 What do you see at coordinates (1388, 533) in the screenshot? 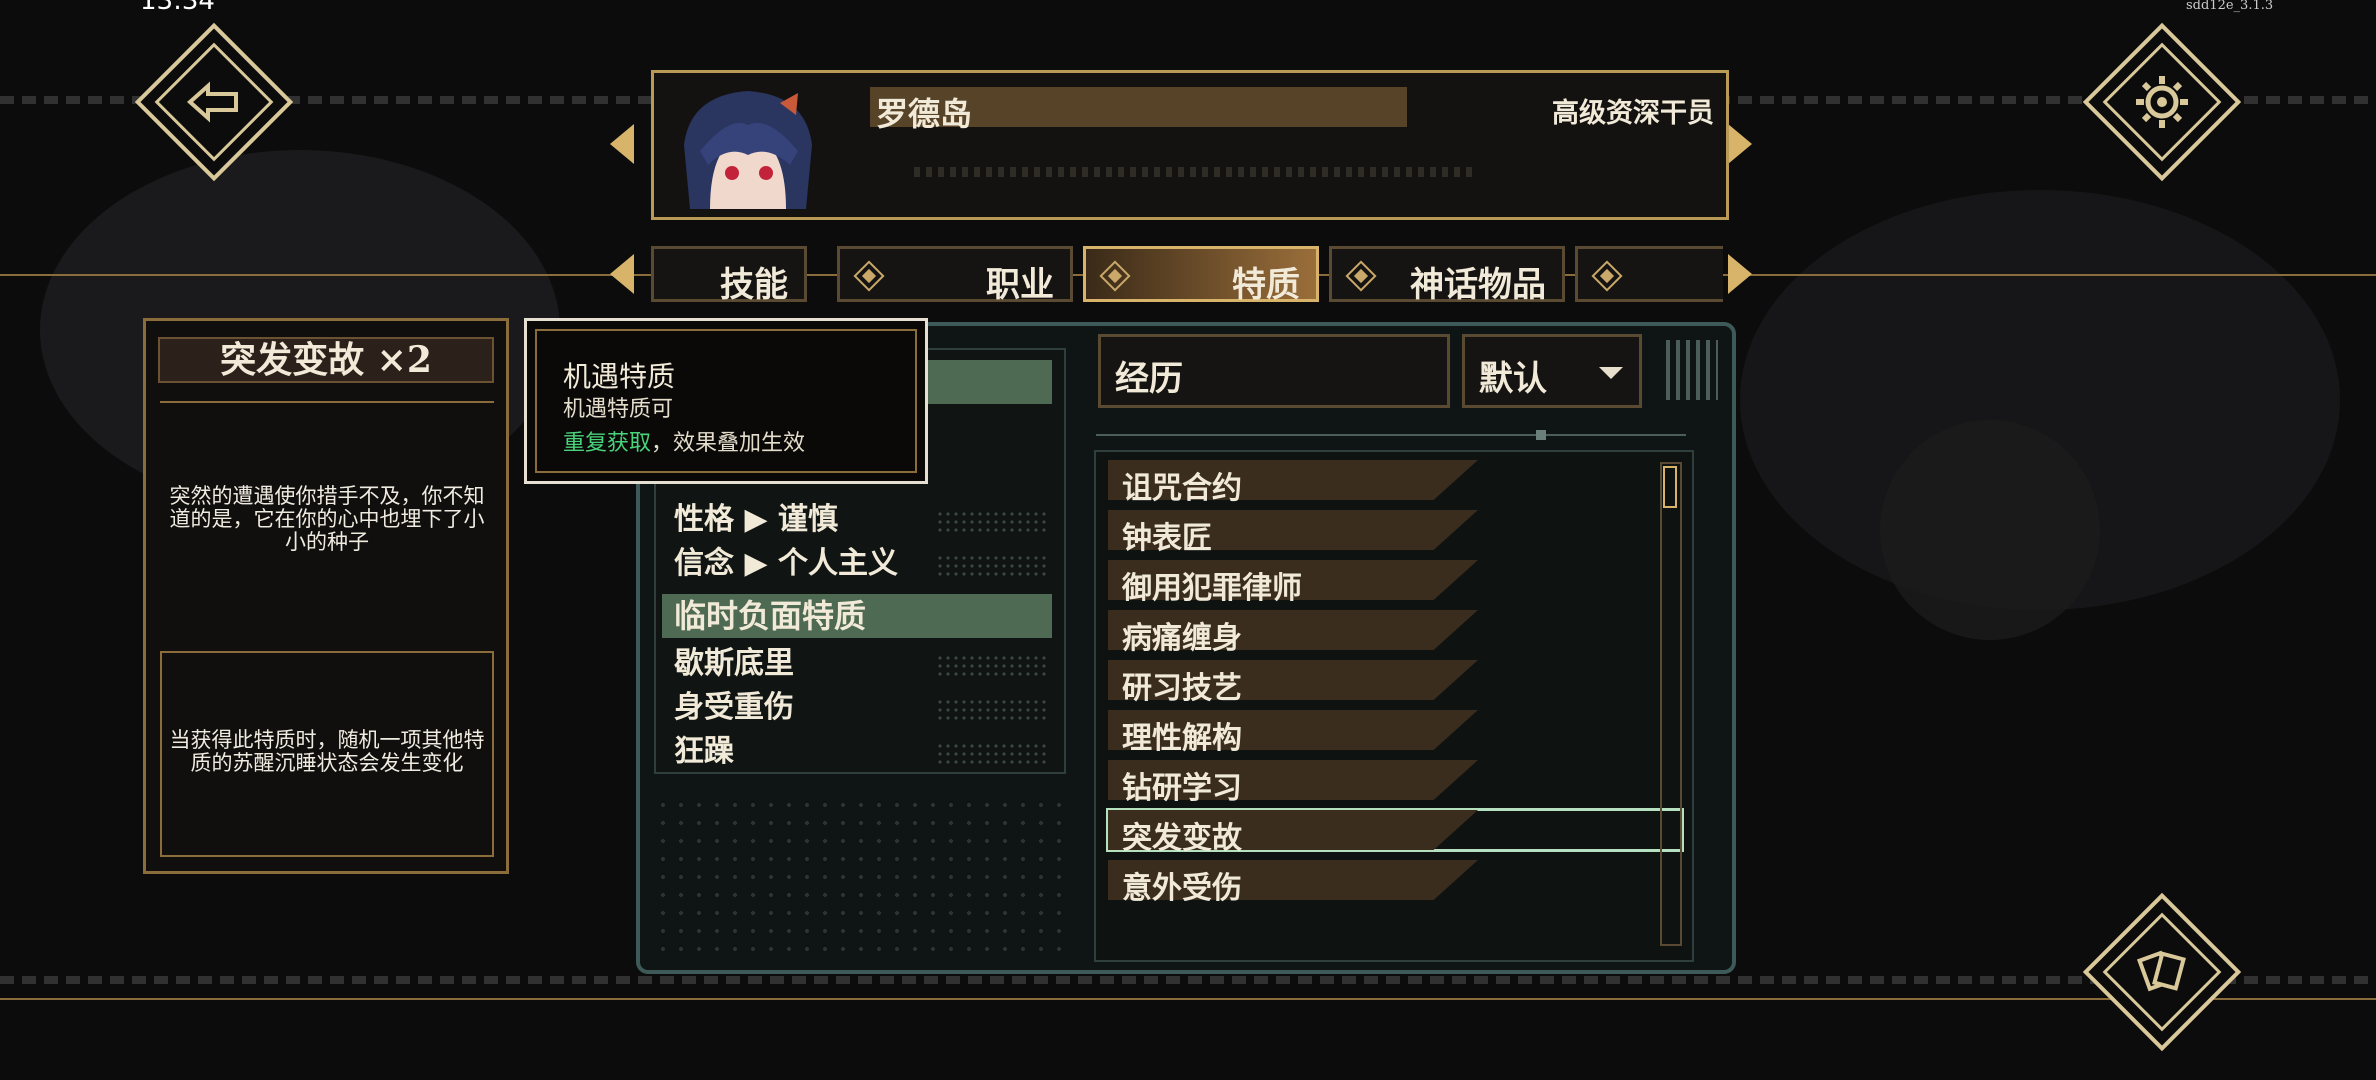
I see `trait-row: 钟表匠` at bounding box center [1388, 533].